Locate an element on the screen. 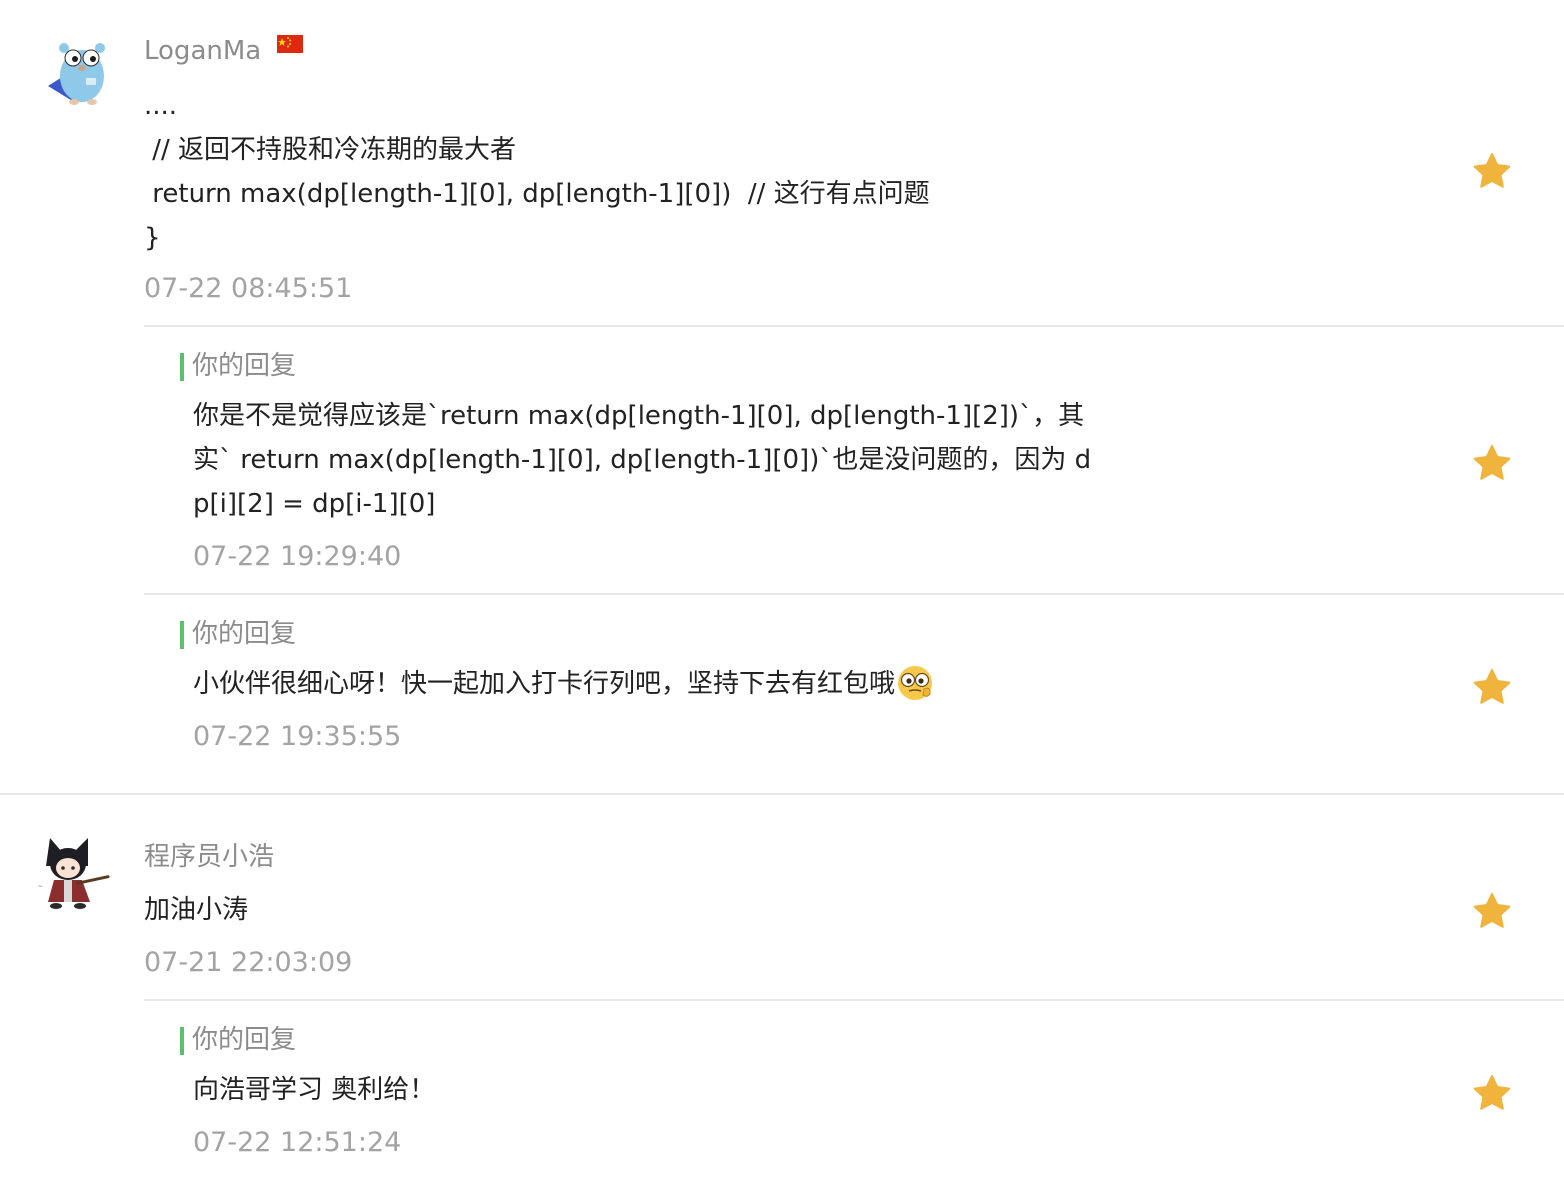 The width and height of the screenshot is (1564, 1188). content-line: // 返回不持股和冷冻期的最大者 is located at coordinates (330, 150).